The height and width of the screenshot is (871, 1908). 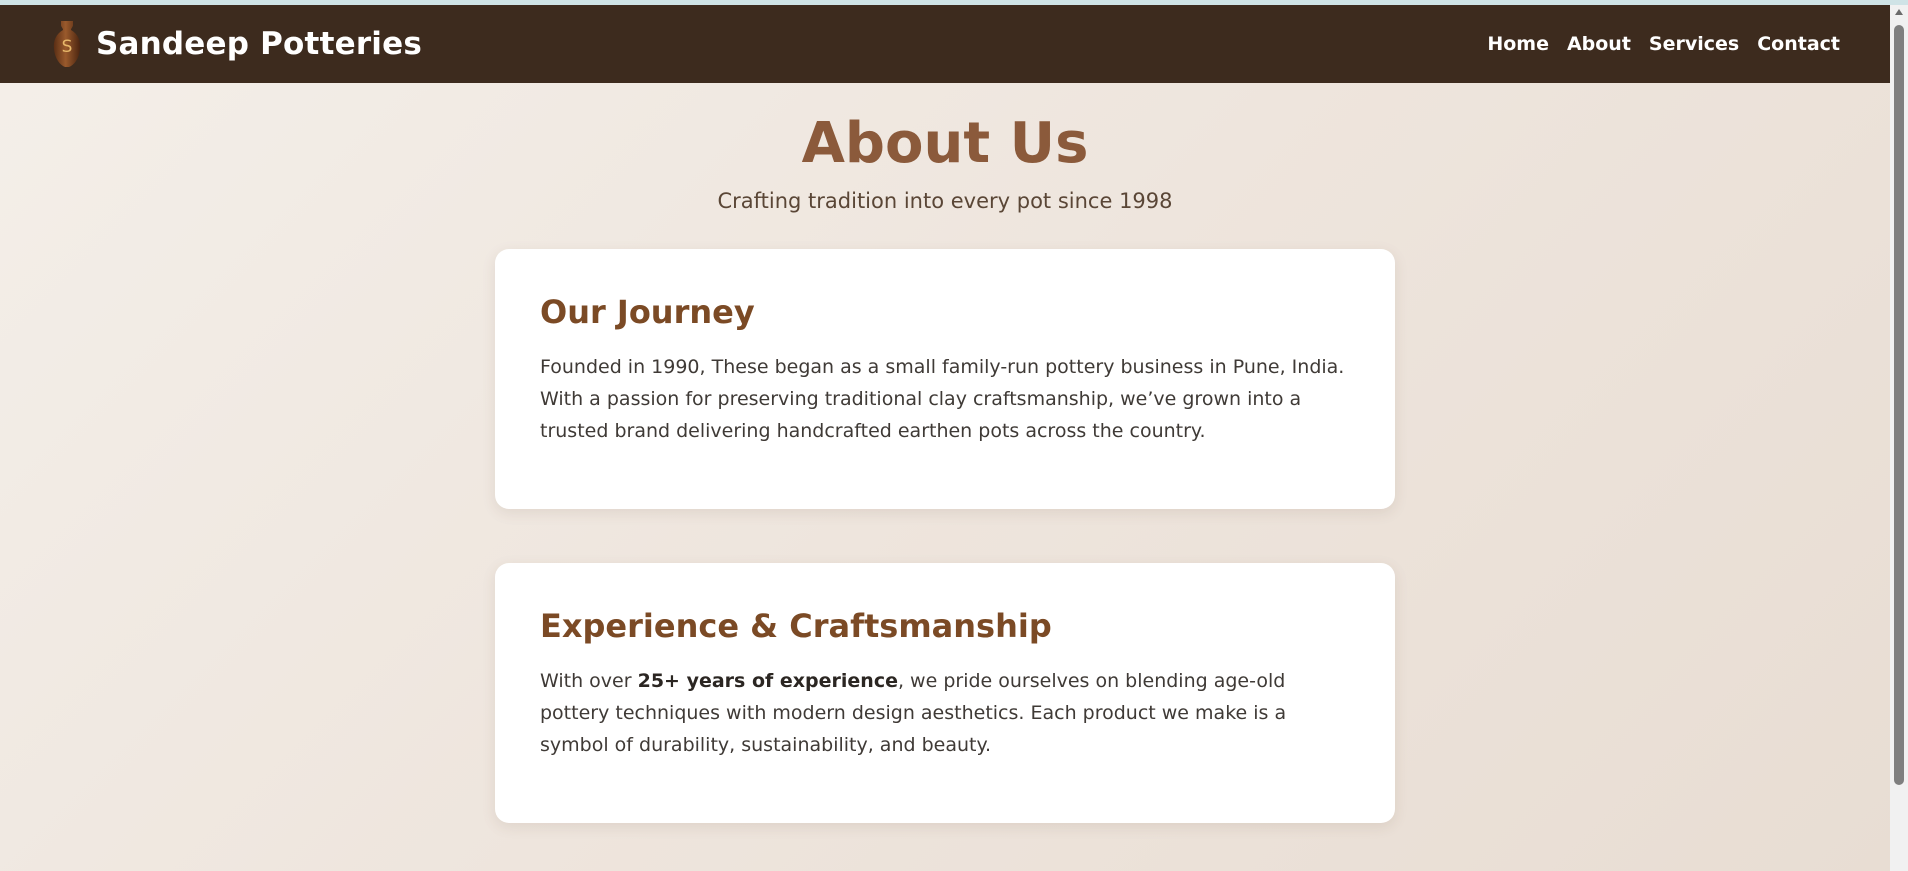 What do you see at coordinates (1899, 12) in the screenshot?
I see `scroll-up-arrow-icon` at bounding box center [1899, 12].